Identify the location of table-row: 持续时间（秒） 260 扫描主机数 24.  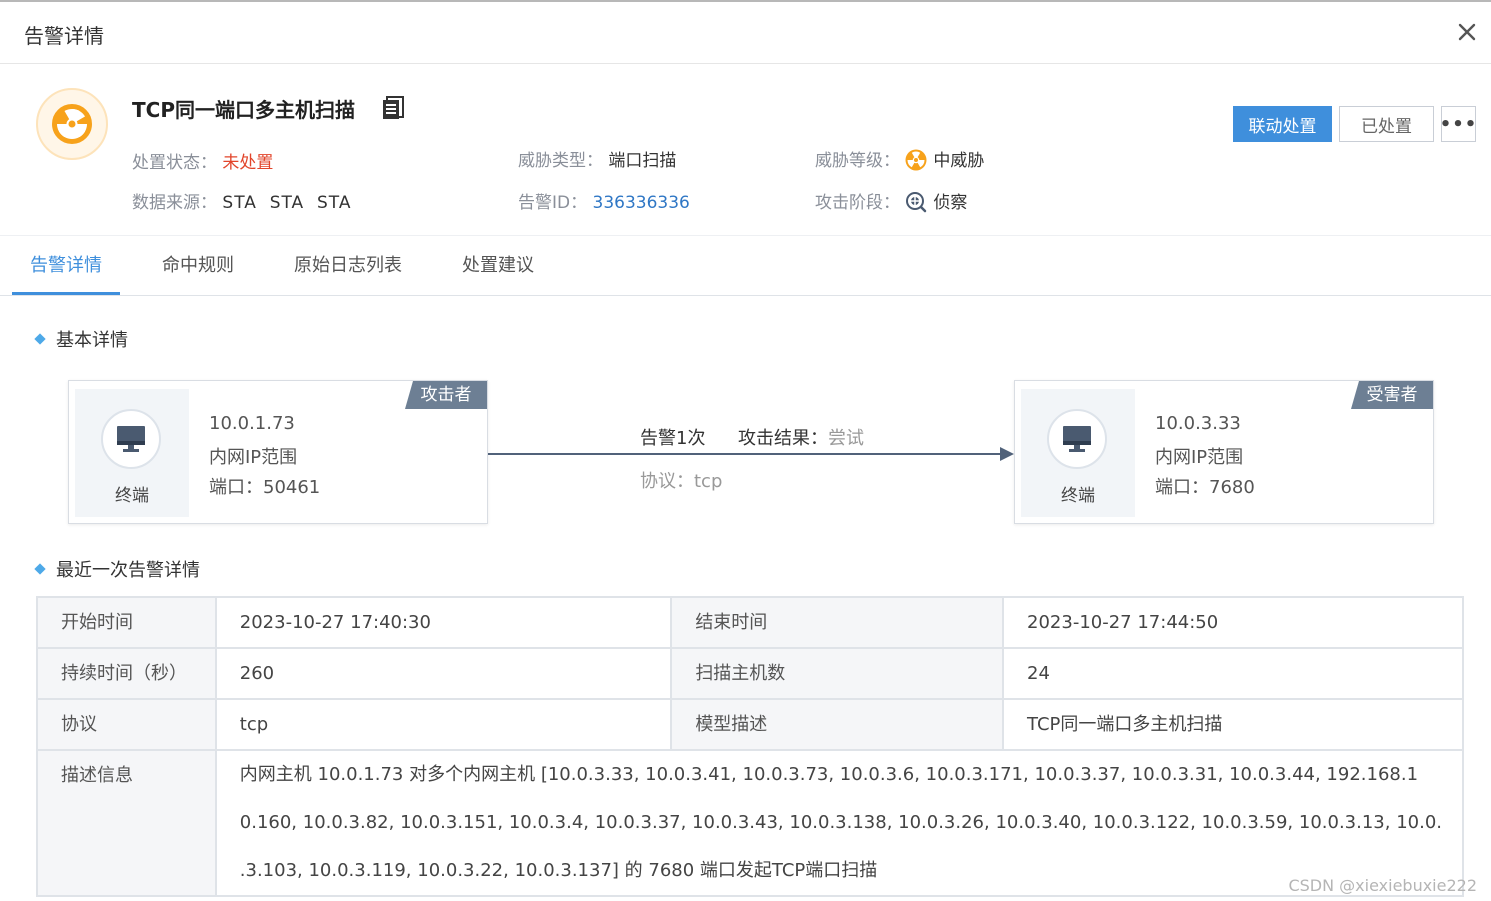
(750, 673).